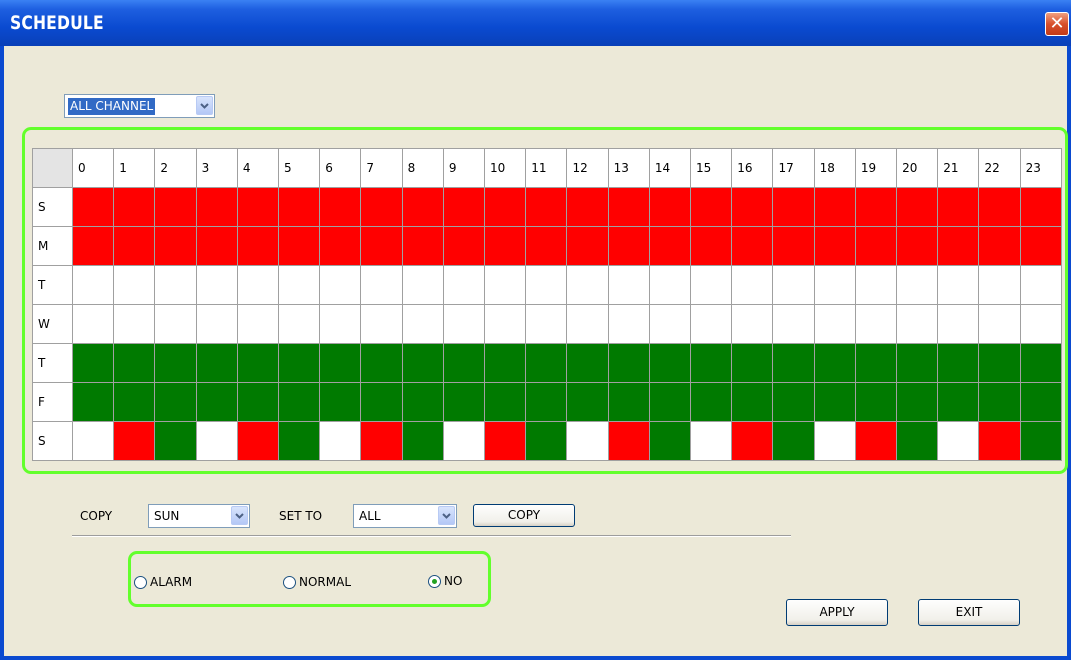 The image size is (1071, 660). What do you see at coordinates (1057, 24) in the screenshot?
I see `close-button: ✕` at bounding box center [1057, 24].